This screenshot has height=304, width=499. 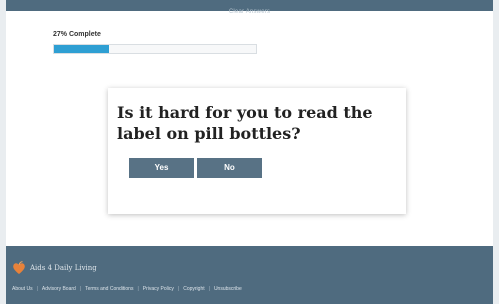 I want to click on footer-link-terms-and-conditions: Terms and Conditions, so click(x=109, y=289).